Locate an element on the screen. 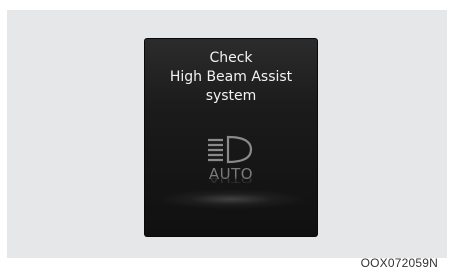 The image size is (450, 270). figure-reference-code: OOX072059N is located at coordinates (399, 263).